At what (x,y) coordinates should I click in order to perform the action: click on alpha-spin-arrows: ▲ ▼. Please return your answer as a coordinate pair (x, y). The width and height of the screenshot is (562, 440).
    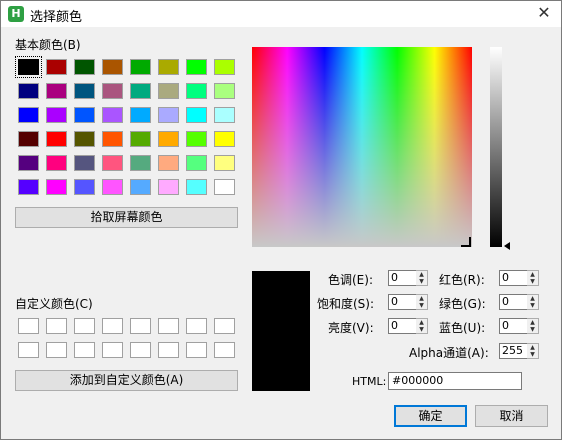
    Looking at the image, I should click on (533, 351).